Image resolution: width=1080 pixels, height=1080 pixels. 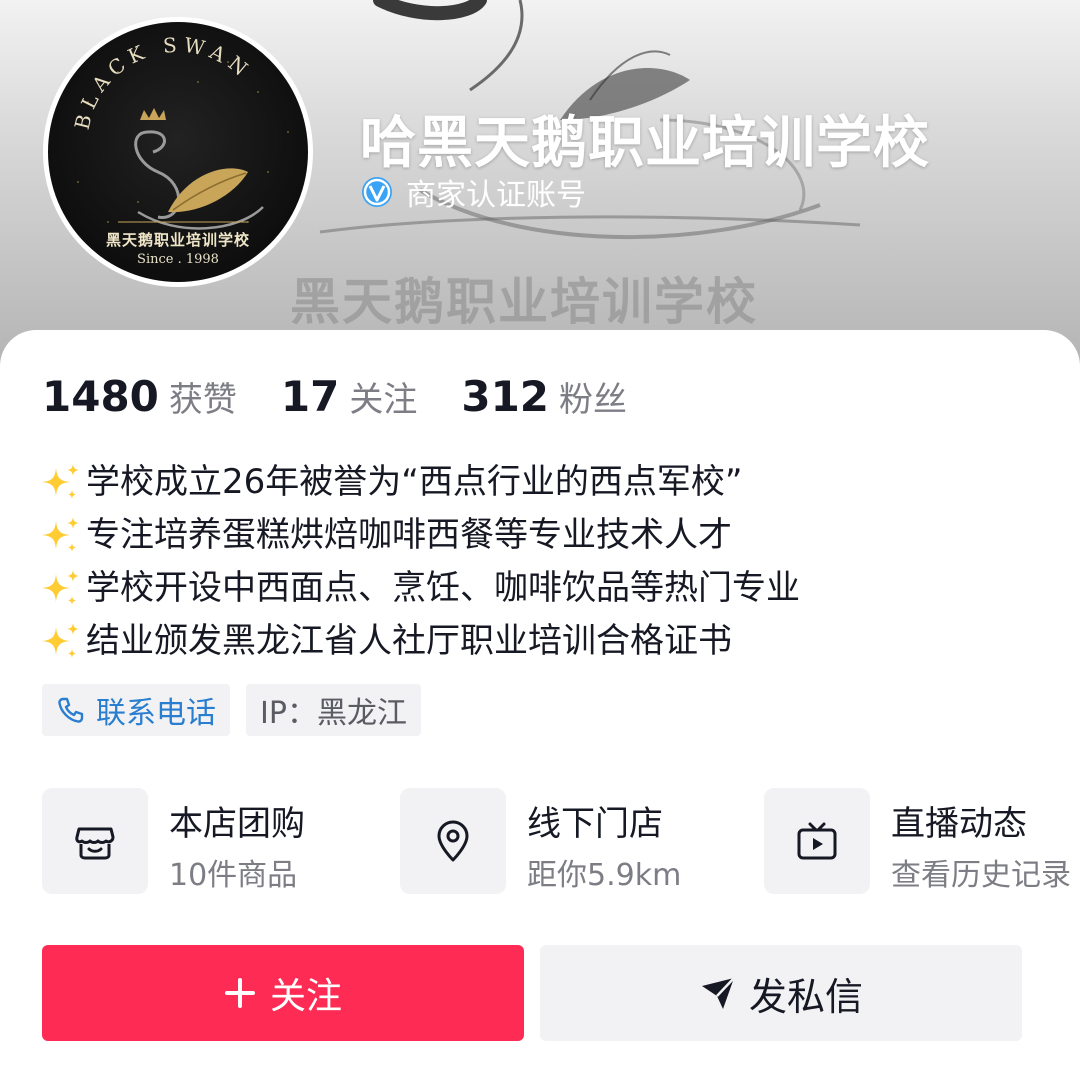 I want to click on bio-text: 学校开设中西面点、烹饪、咖啡饮品等热门专业, so click(x=443, y=588).